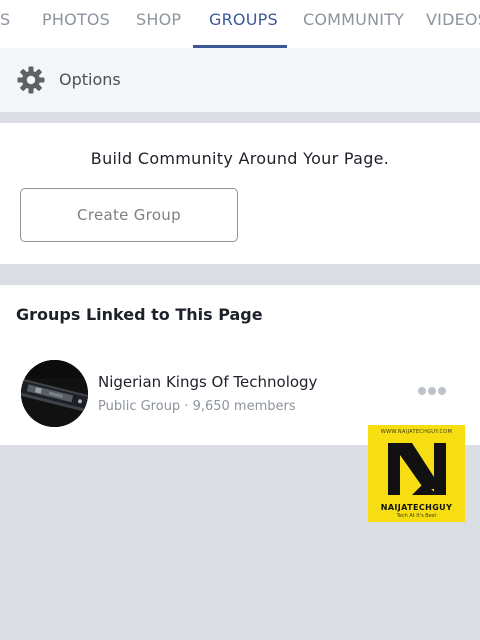 This screenshot has width=480, height=640. I want to click on more-horizontal-icon, so click(430, 391).